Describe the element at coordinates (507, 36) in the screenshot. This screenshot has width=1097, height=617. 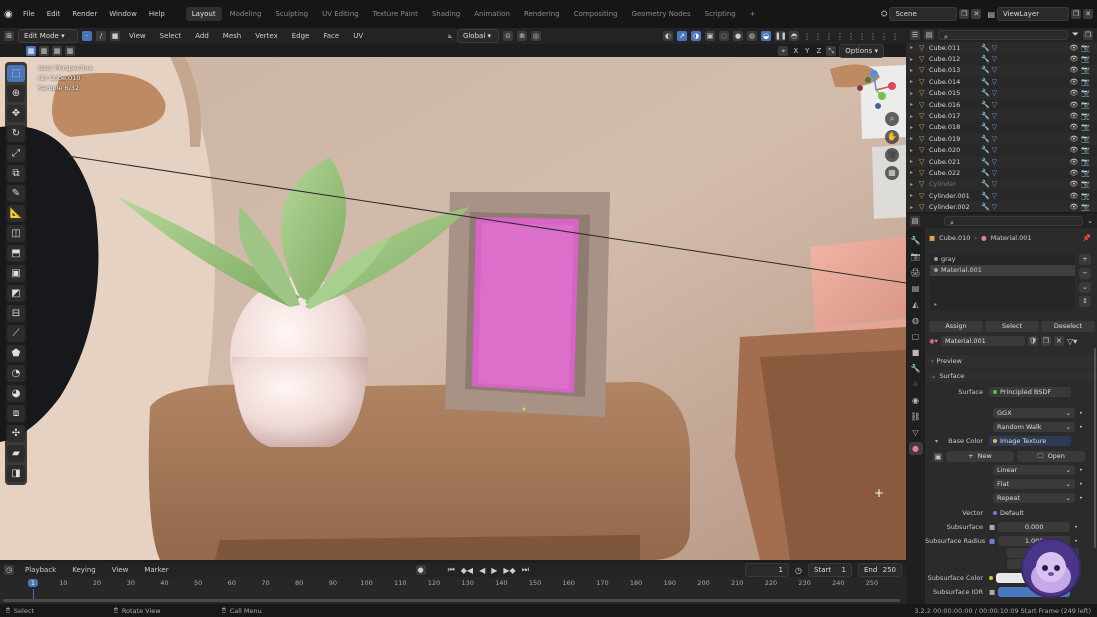
I see `pivot-icon: ⊙` at that location.